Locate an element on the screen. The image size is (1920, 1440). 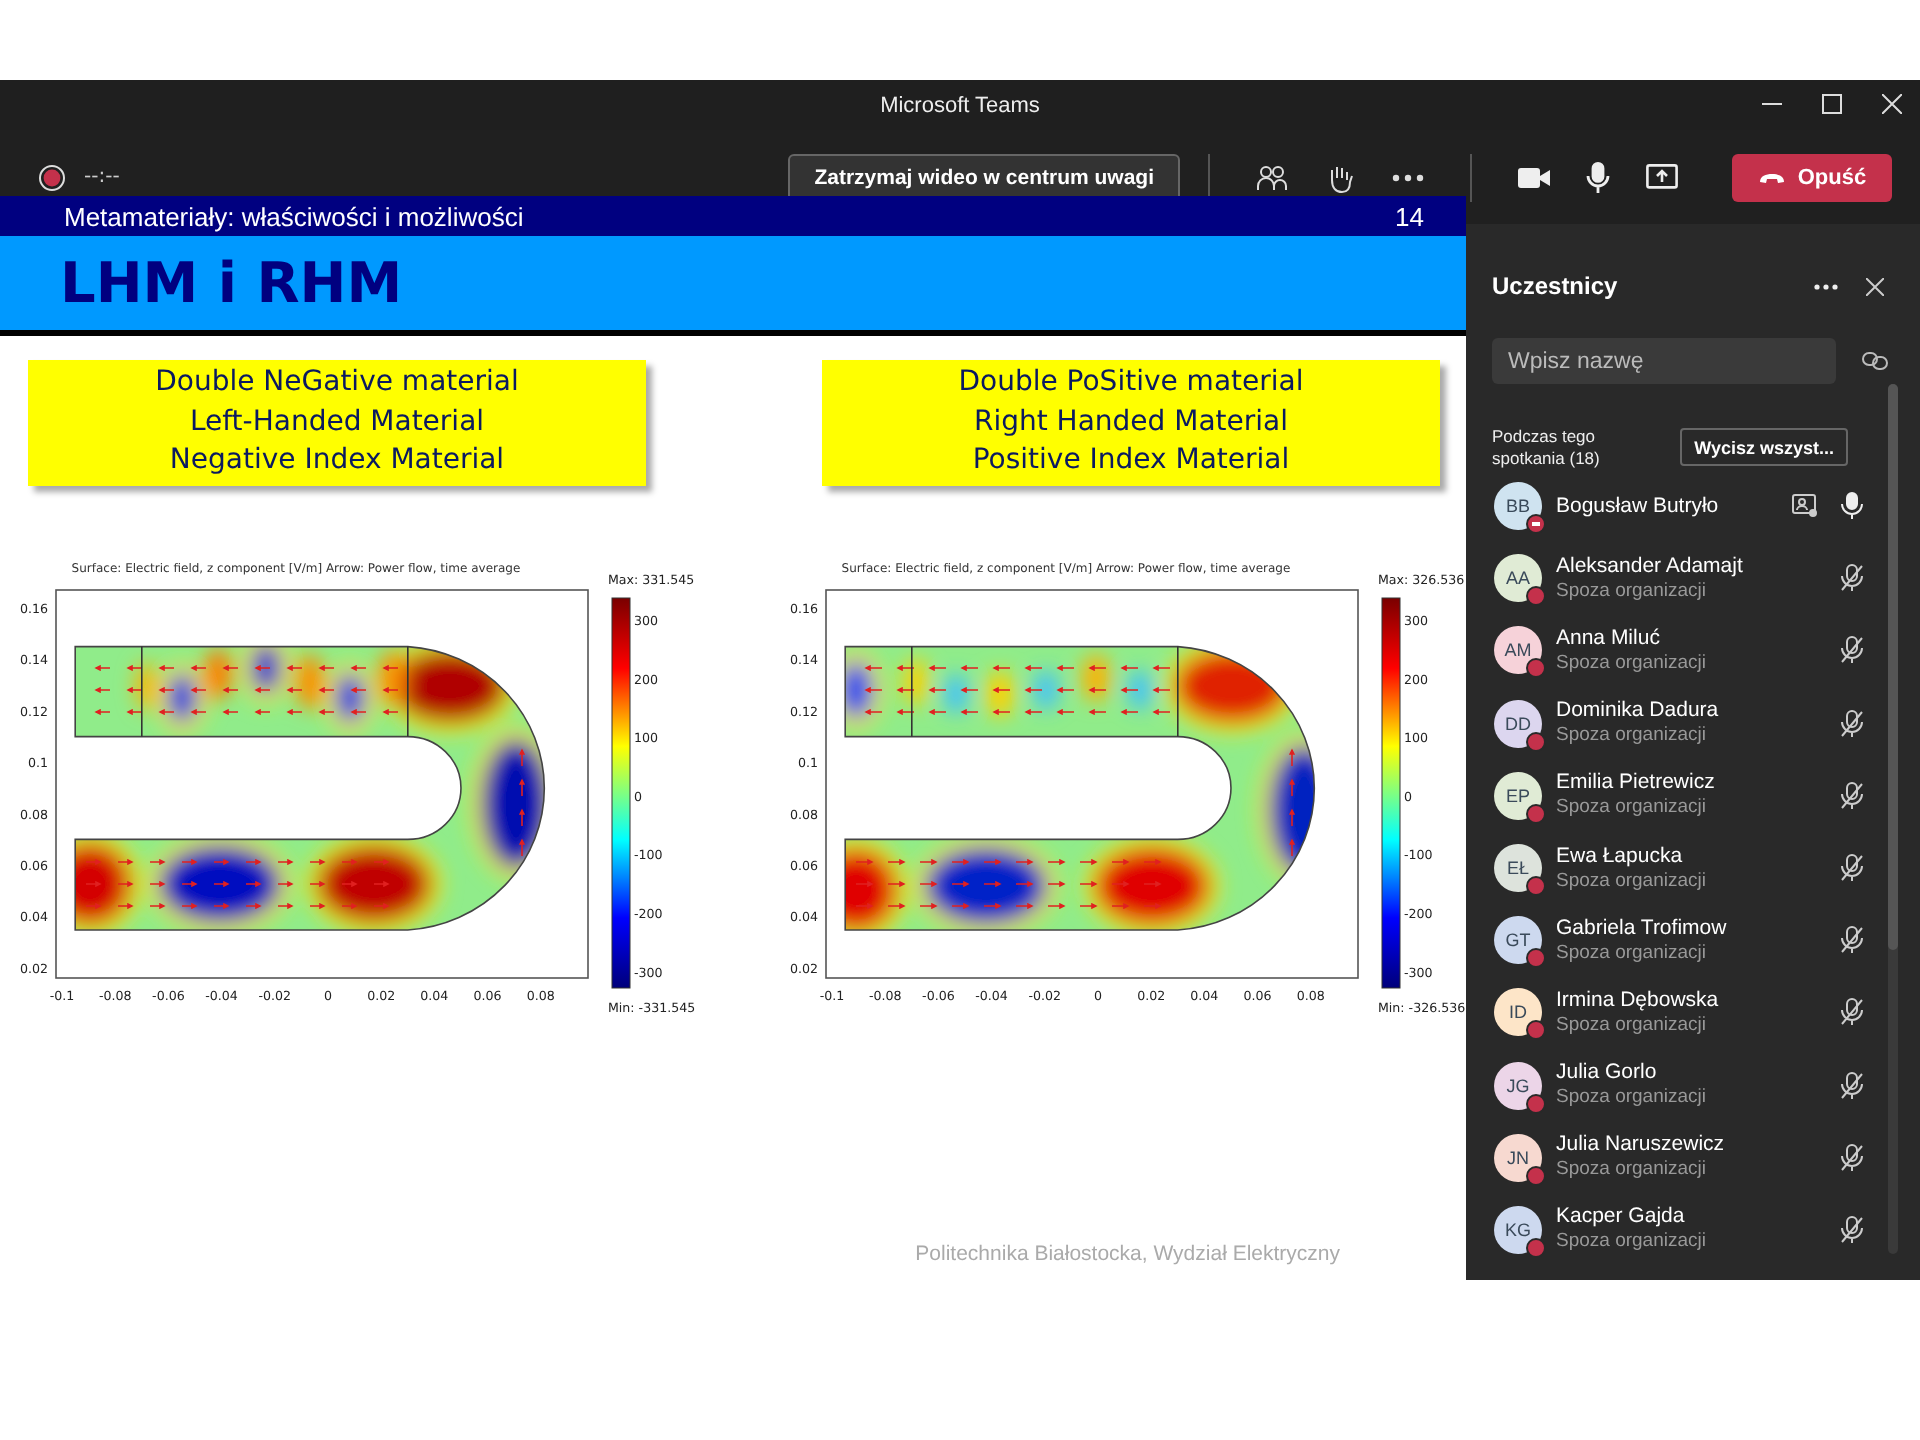
scrollbar is located at coordinates (1893, 819).